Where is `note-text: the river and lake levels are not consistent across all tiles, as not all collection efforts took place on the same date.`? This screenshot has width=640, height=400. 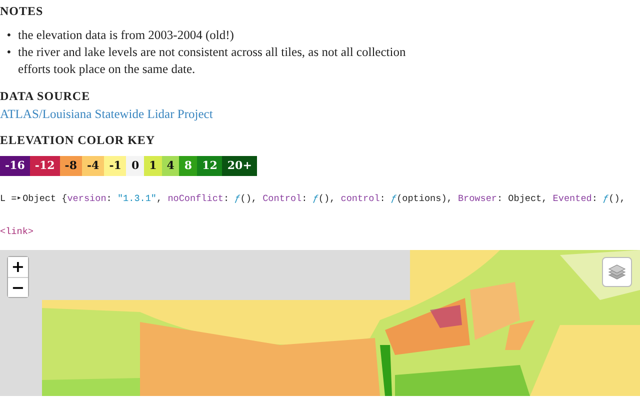 note-text: the river and lake levels are not consistent across all tiles, as not all collection efforts took place on the same date. is located at coordinates (212, 61).